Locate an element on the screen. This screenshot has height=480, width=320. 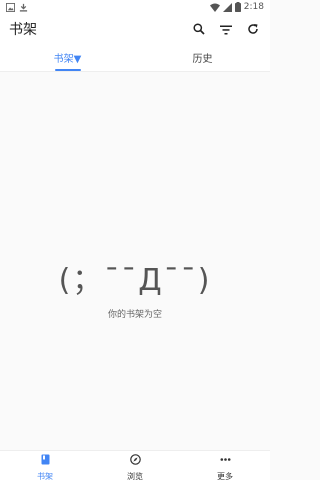
image-notification-icon is located at coordinates (10, 7).